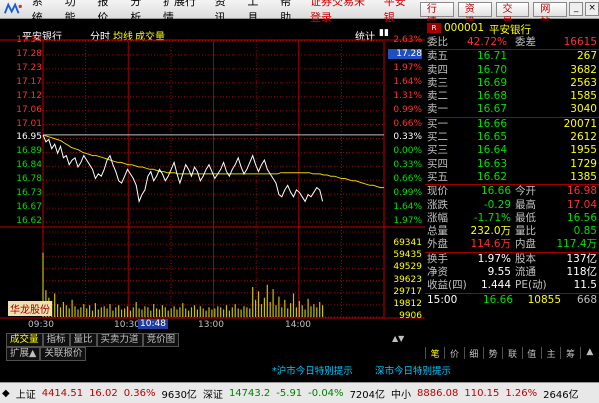 This screenshot has width=599, height=403. What do you see at coordinates (183, 284) in the screenshot?
I see `volume-bars` at bounding box center [183, 284].